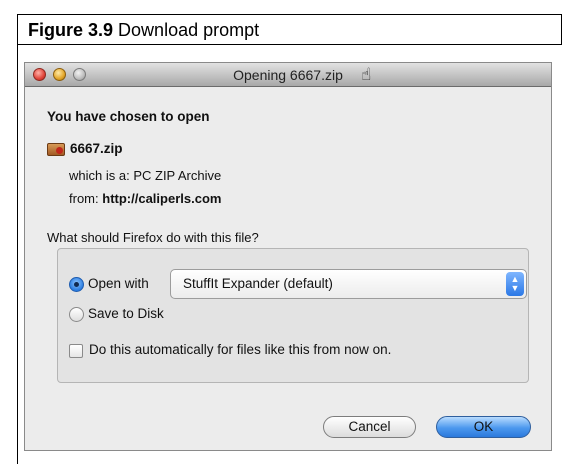 Image resolution: width=572 pixels, height=466 pixels. What do you see at coordinates (162, 198) in the screenshot?
I see `file-source-value: http://caliperls.com` at bounding box center [162, 198].